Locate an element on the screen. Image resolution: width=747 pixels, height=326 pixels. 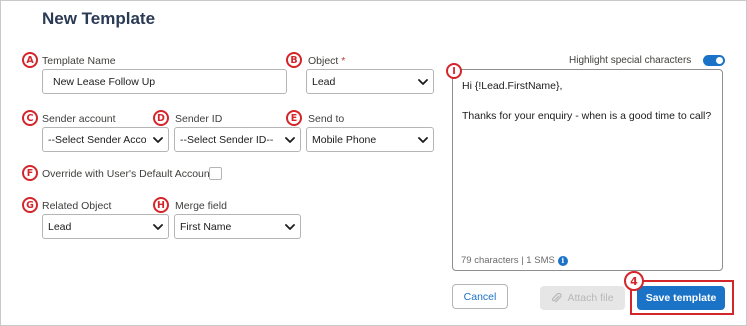
highlight-toggle is located at coordinates (714, 60).